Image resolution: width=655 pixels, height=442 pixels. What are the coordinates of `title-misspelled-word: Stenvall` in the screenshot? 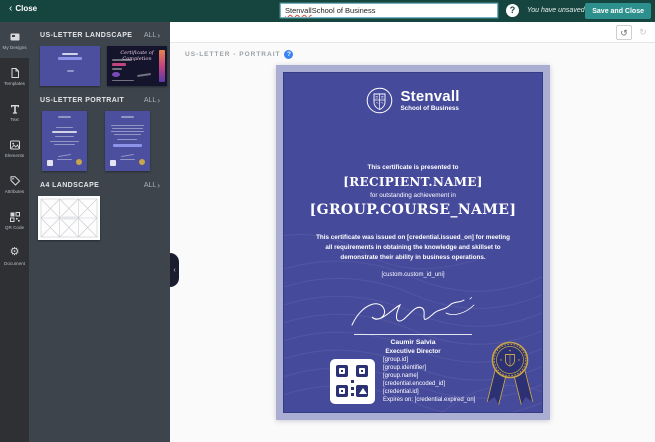 It's located at (298, 10).